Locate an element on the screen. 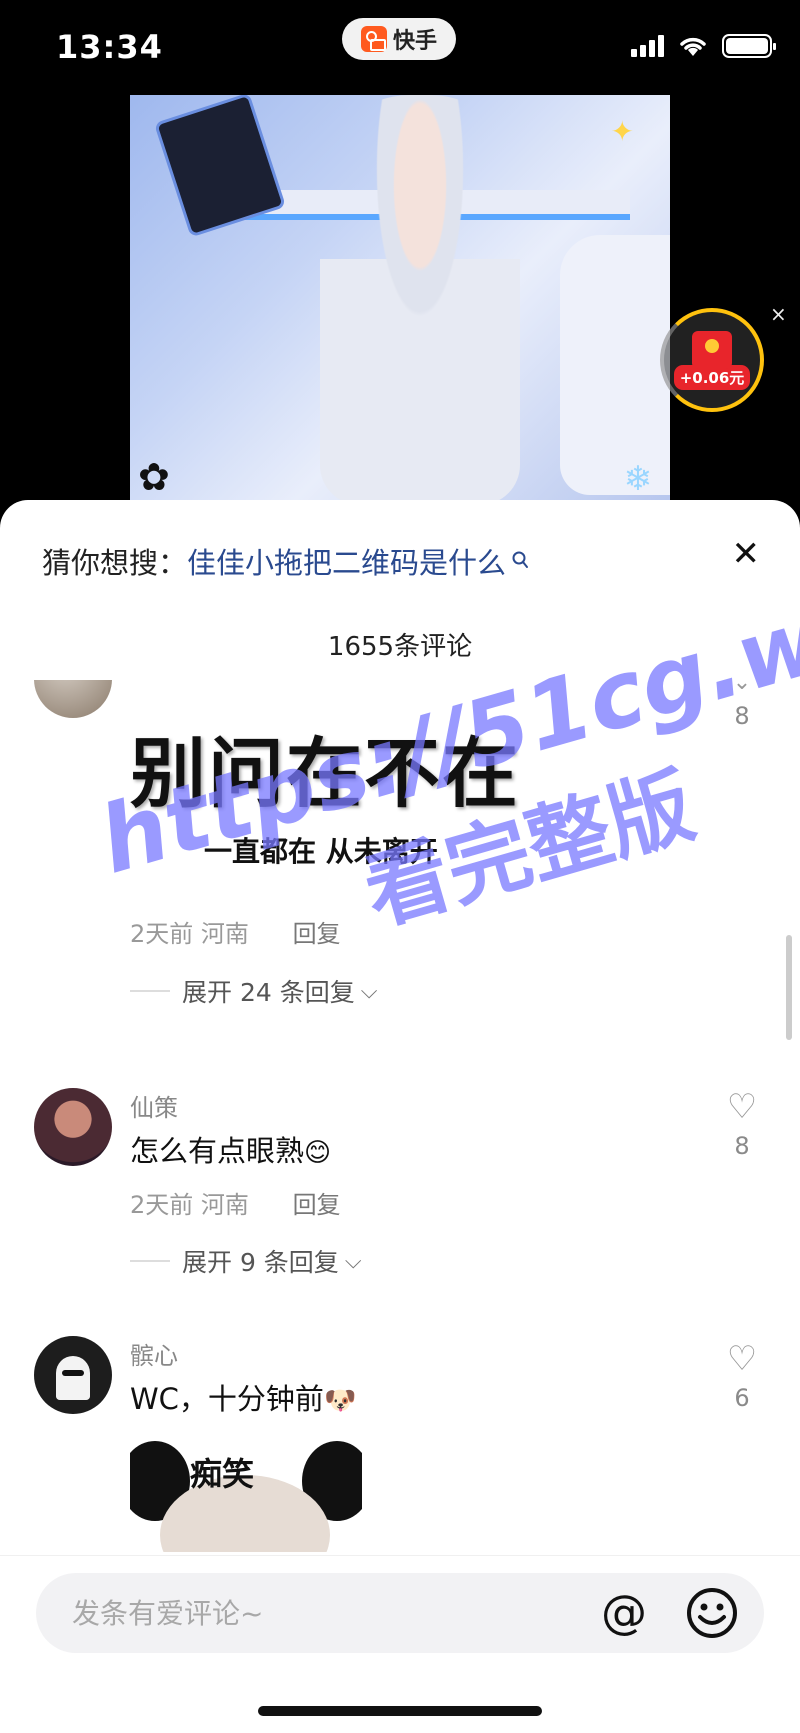  comment-body: 怎么有点眼熟 is located at coordinates (217, 1151).